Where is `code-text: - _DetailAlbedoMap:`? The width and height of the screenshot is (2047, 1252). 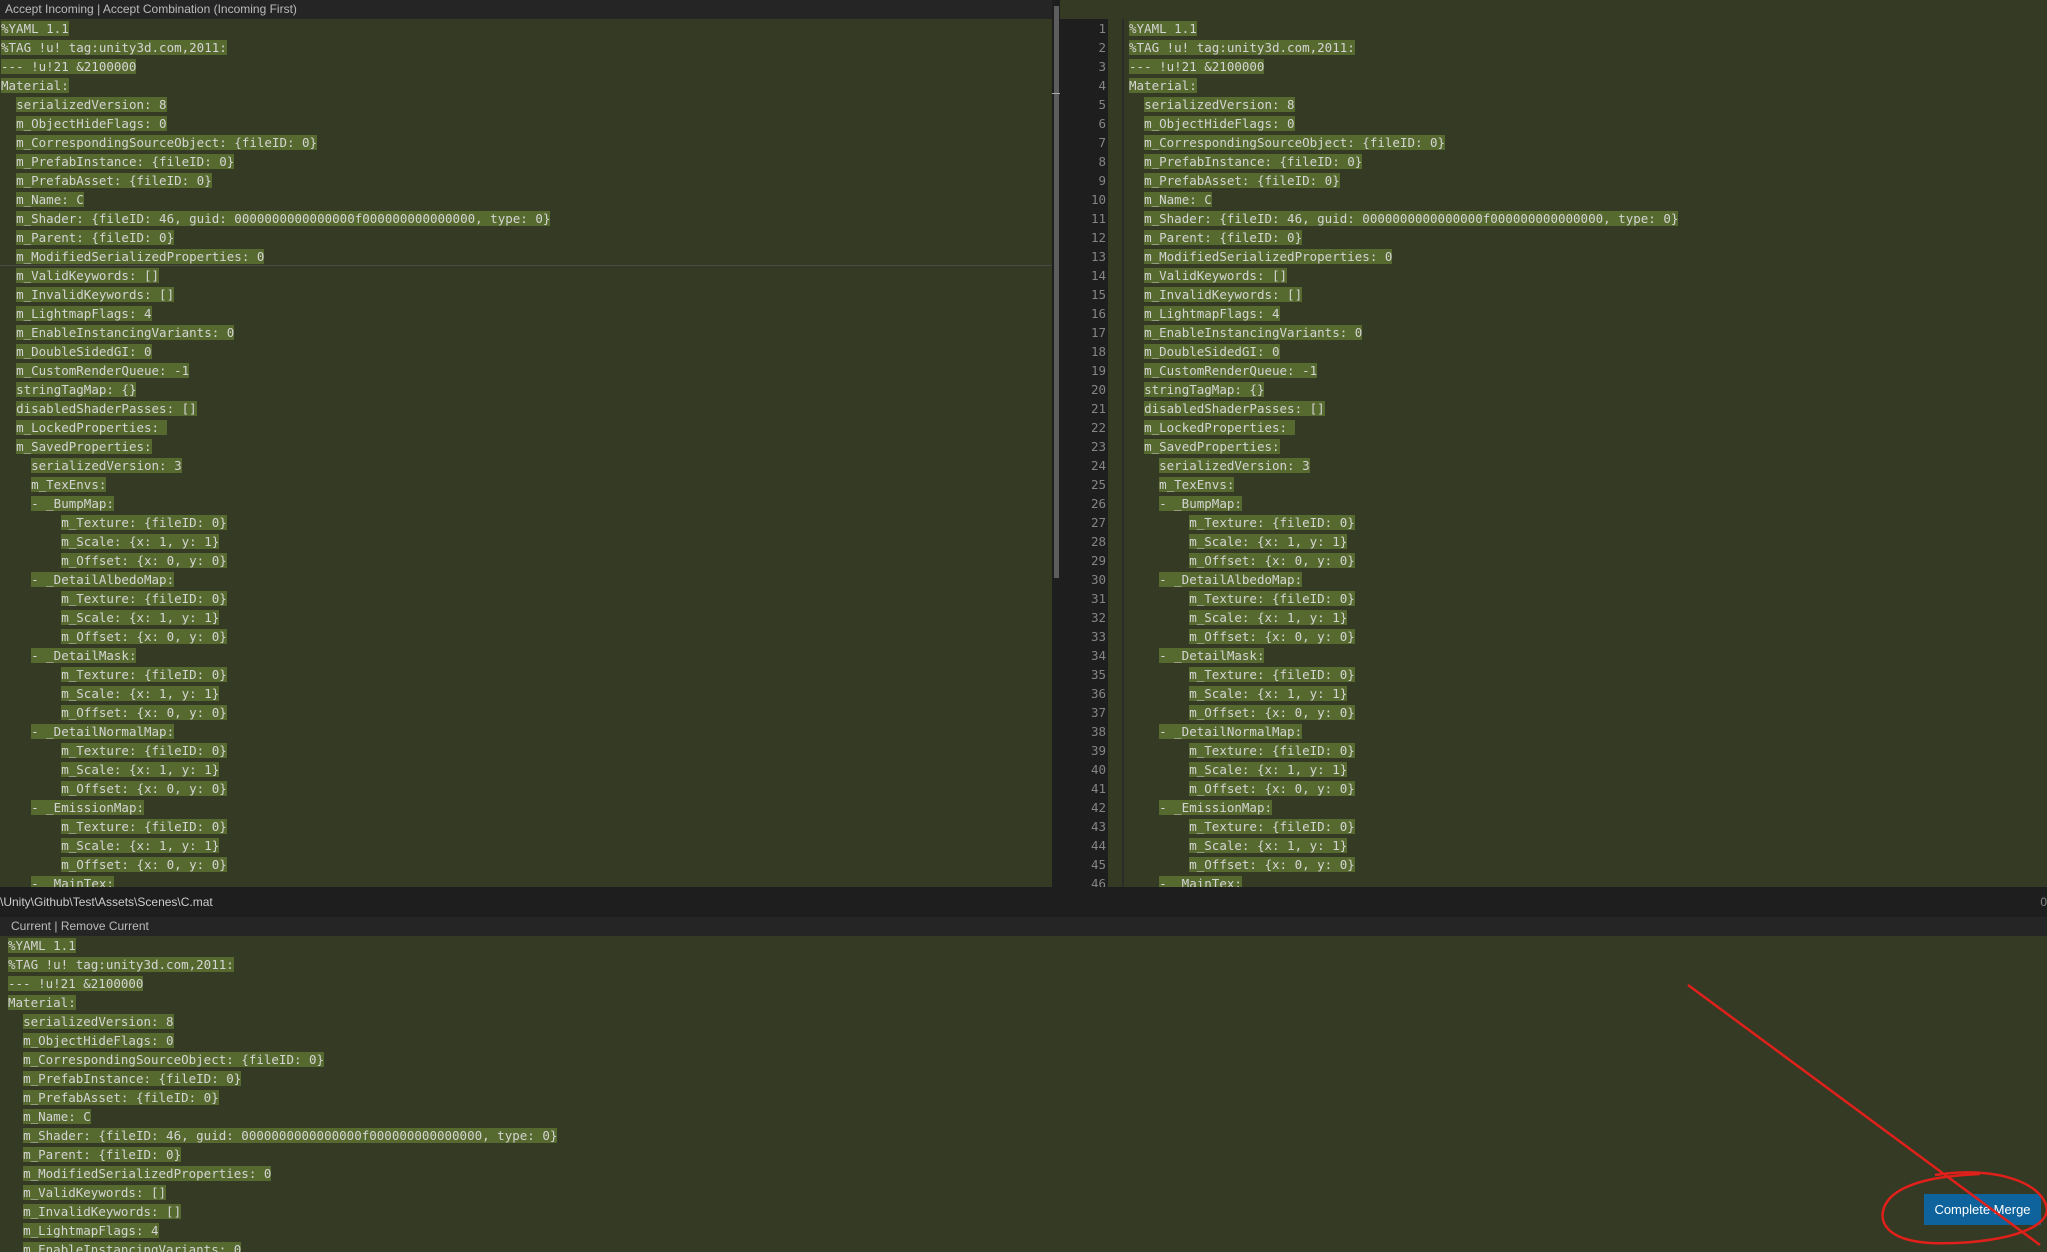
code-text: - _DetailAlbedoMap: is located at coordinates (1231, 579).